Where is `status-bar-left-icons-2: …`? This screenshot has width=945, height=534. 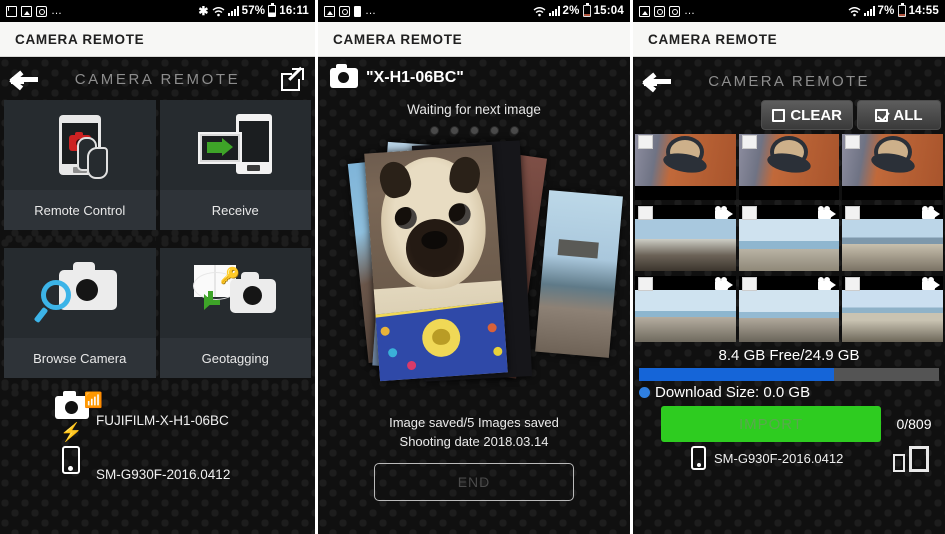 status-bar-left-icons-2: … is located at coordinates (350, 11).